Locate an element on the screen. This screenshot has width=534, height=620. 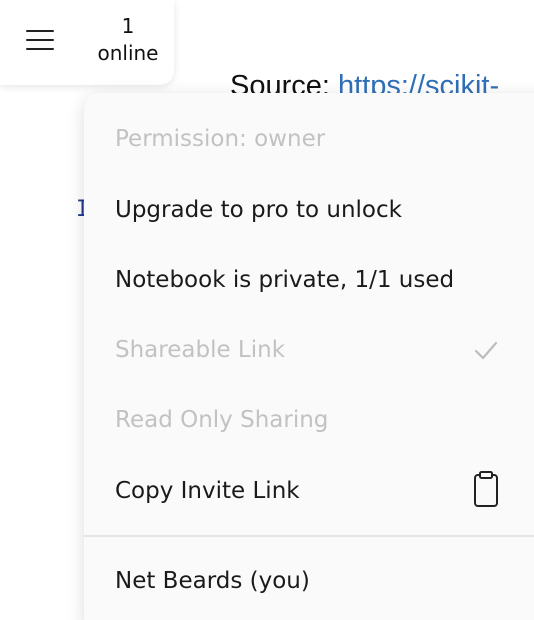
upgrade-item: Upgrade to pro to unlock is located at coordinates (309, 210).